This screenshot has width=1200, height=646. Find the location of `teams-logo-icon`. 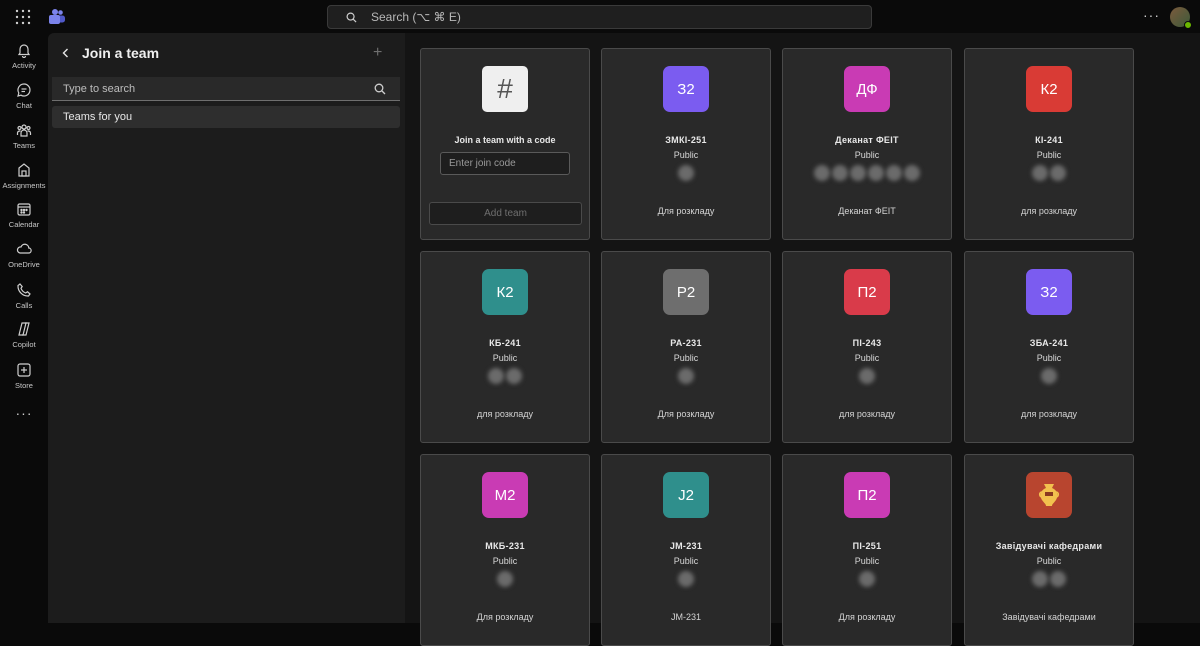

teams-logo-icon is located at coordinates (57, 16).